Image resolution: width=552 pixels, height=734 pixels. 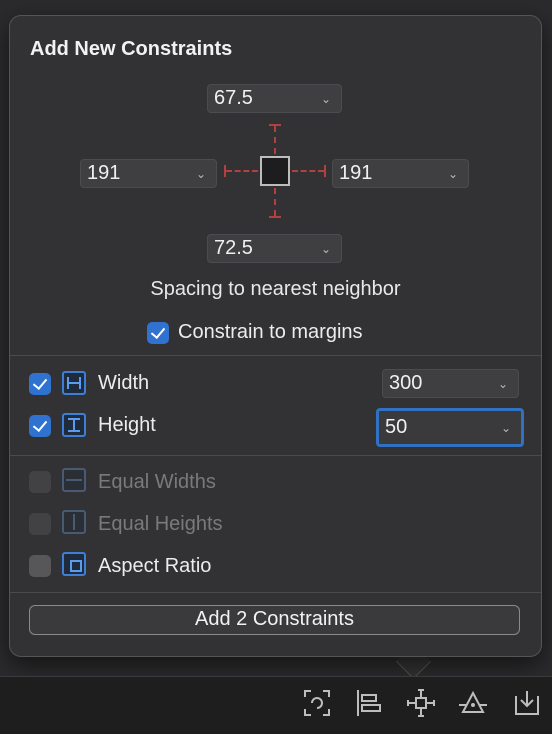 I want to click on resolve-issues-icon, so click(x=473, y=703).